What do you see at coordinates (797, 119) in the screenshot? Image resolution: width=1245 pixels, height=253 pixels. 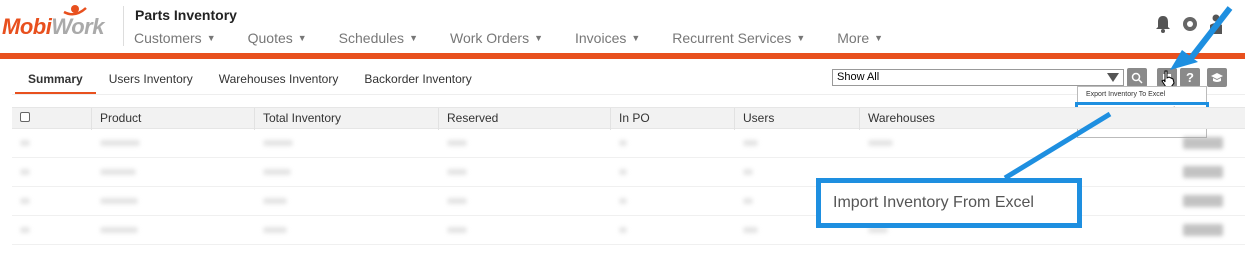 I see `column-header-users: Users` at bounding box center [797, 119].